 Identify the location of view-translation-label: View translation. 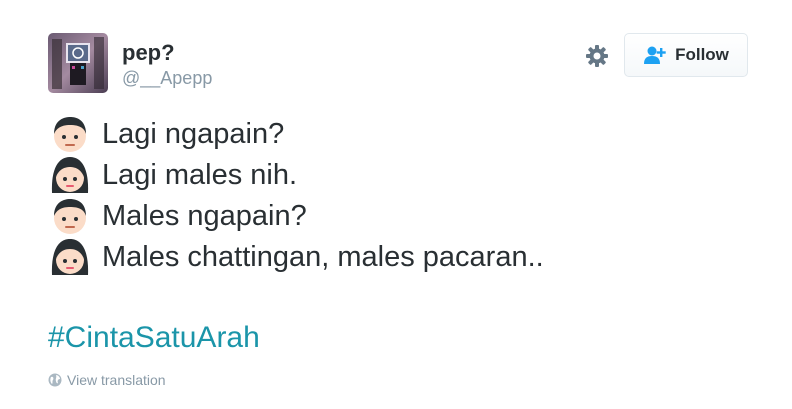
(116, 380).